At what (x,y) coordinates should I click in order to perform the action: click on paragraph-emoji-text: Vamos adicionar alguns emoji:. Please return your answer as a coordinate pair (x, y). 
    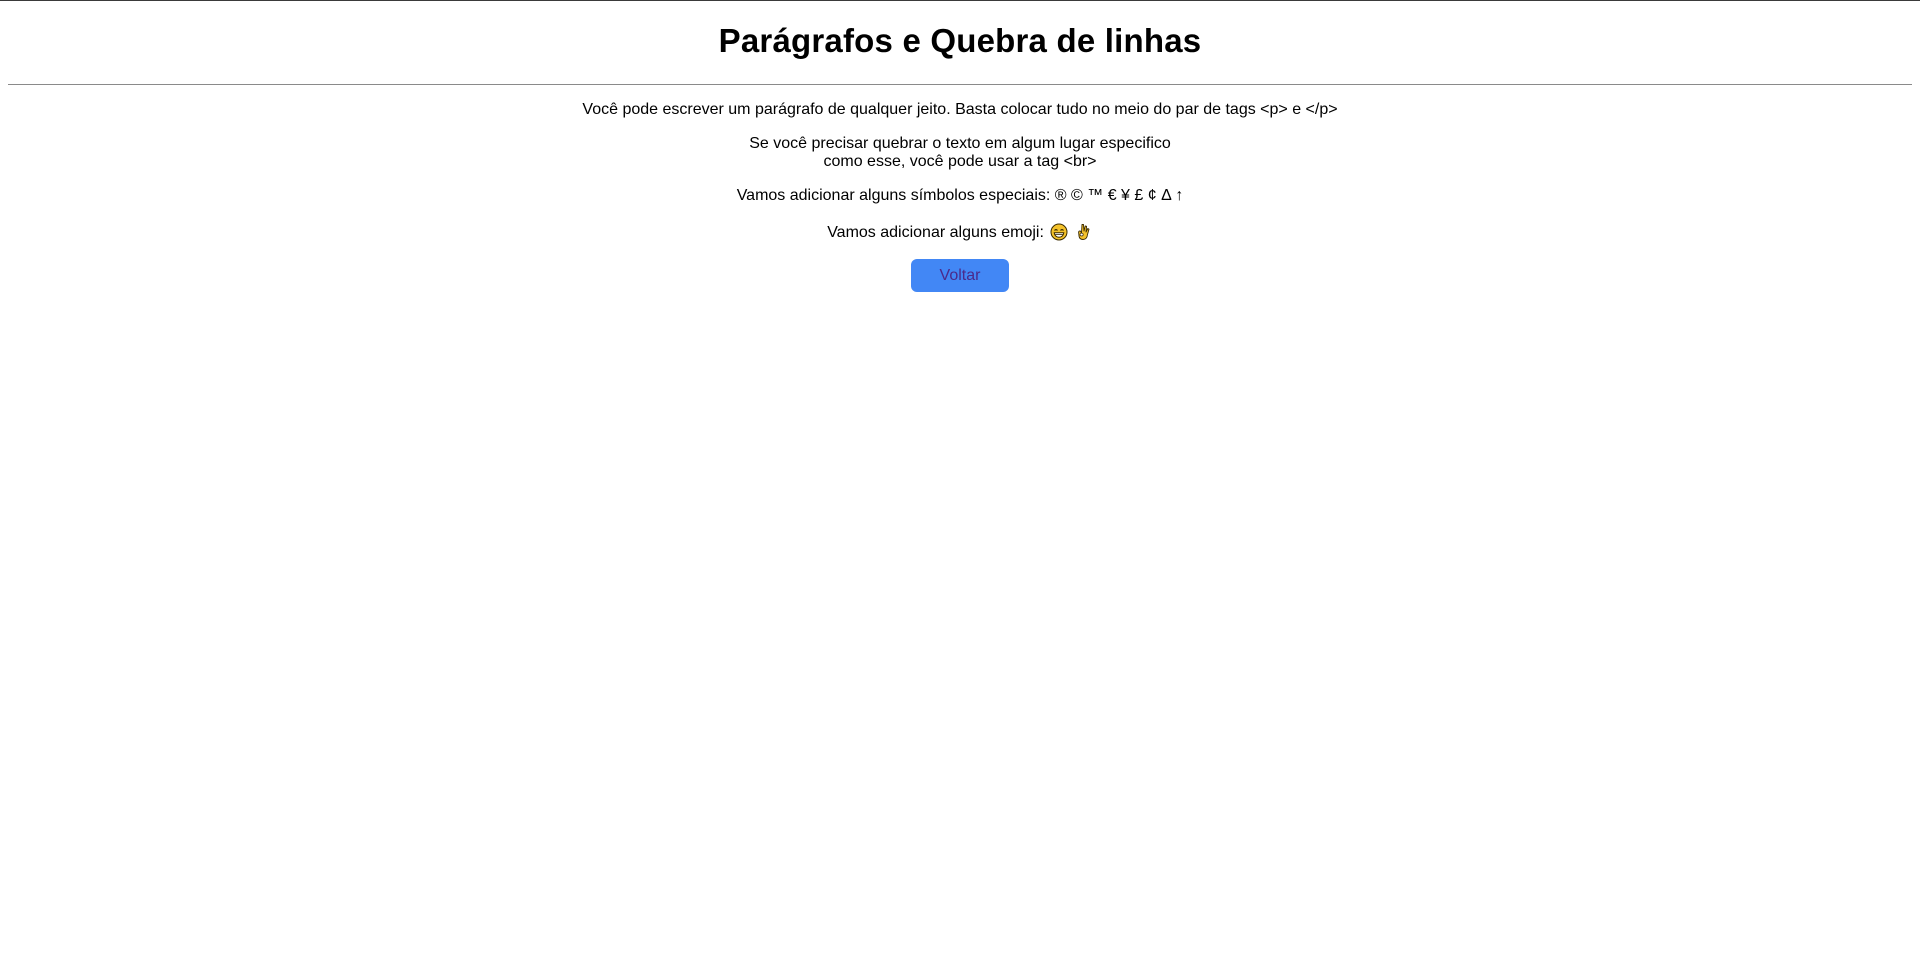
    Looking at the image, I should click on (935, 232).